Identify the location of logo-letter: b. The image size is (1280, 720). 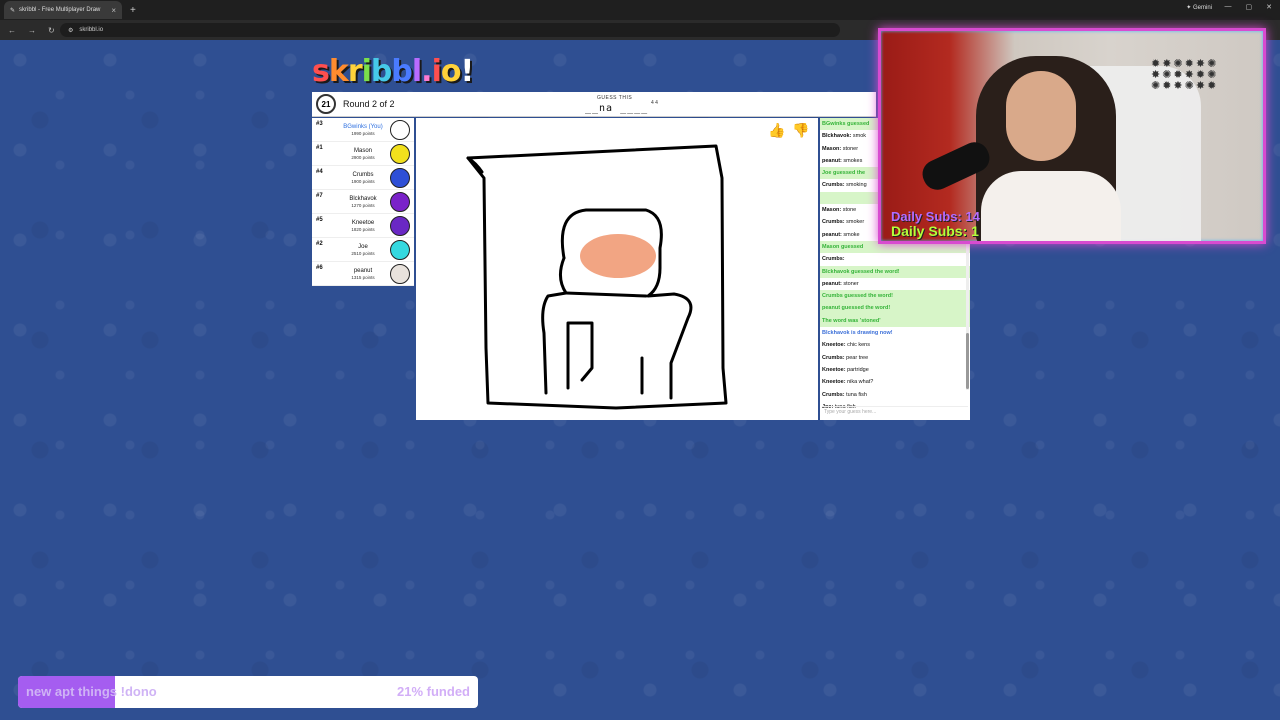
(402, 71).